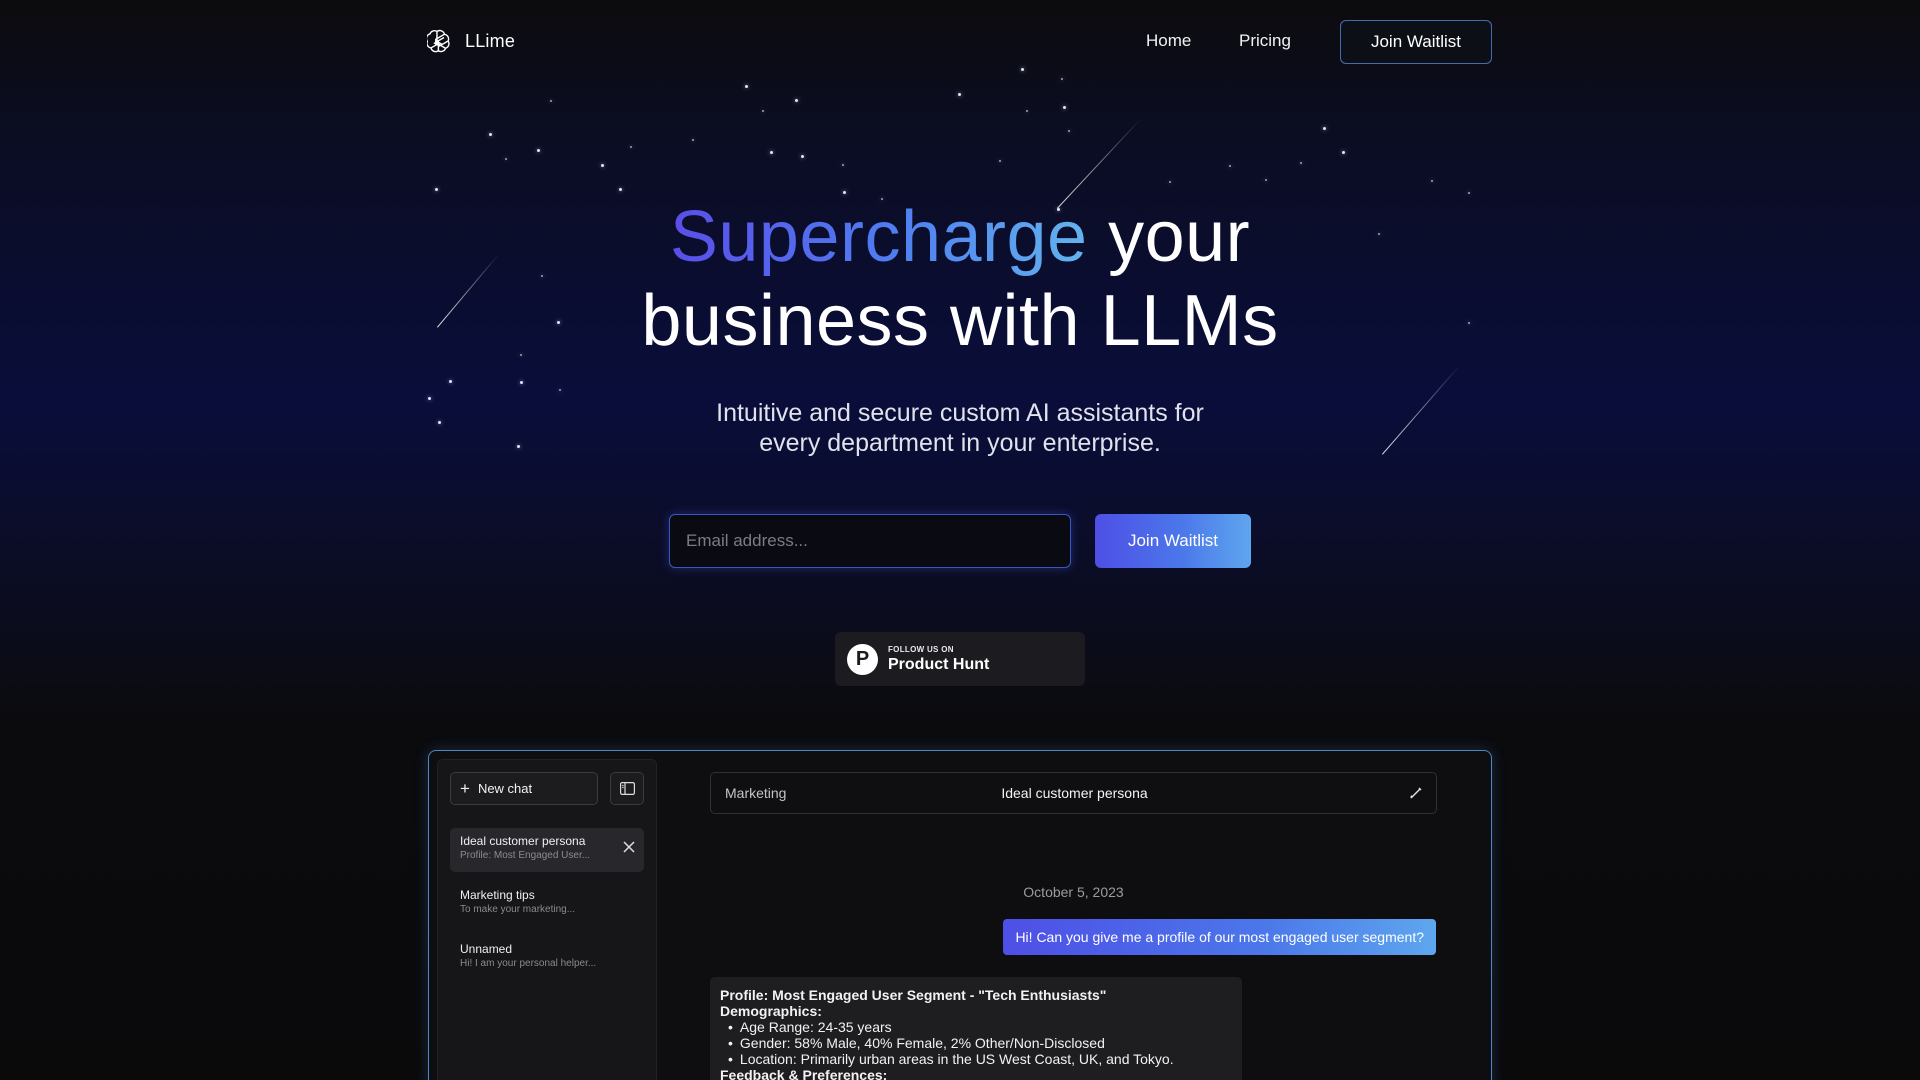  Describe the element at coordinates (629, 847) in the screenshot. I see `close-icon` at that location.